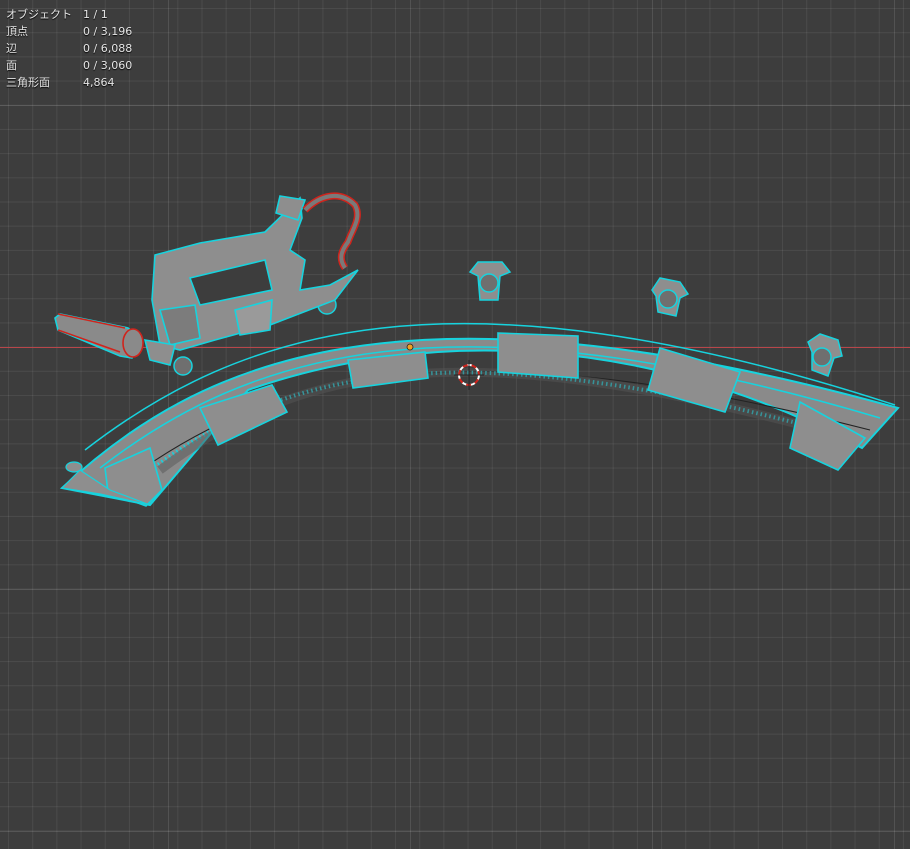 Image resolution: width=910 pixels, height=849 pixels. What do you see at coordinates (69, 31) in the screenshot?
I see `stat-row-vertices: 頂点 0 / 3,196` at bounding box center [69, 31].